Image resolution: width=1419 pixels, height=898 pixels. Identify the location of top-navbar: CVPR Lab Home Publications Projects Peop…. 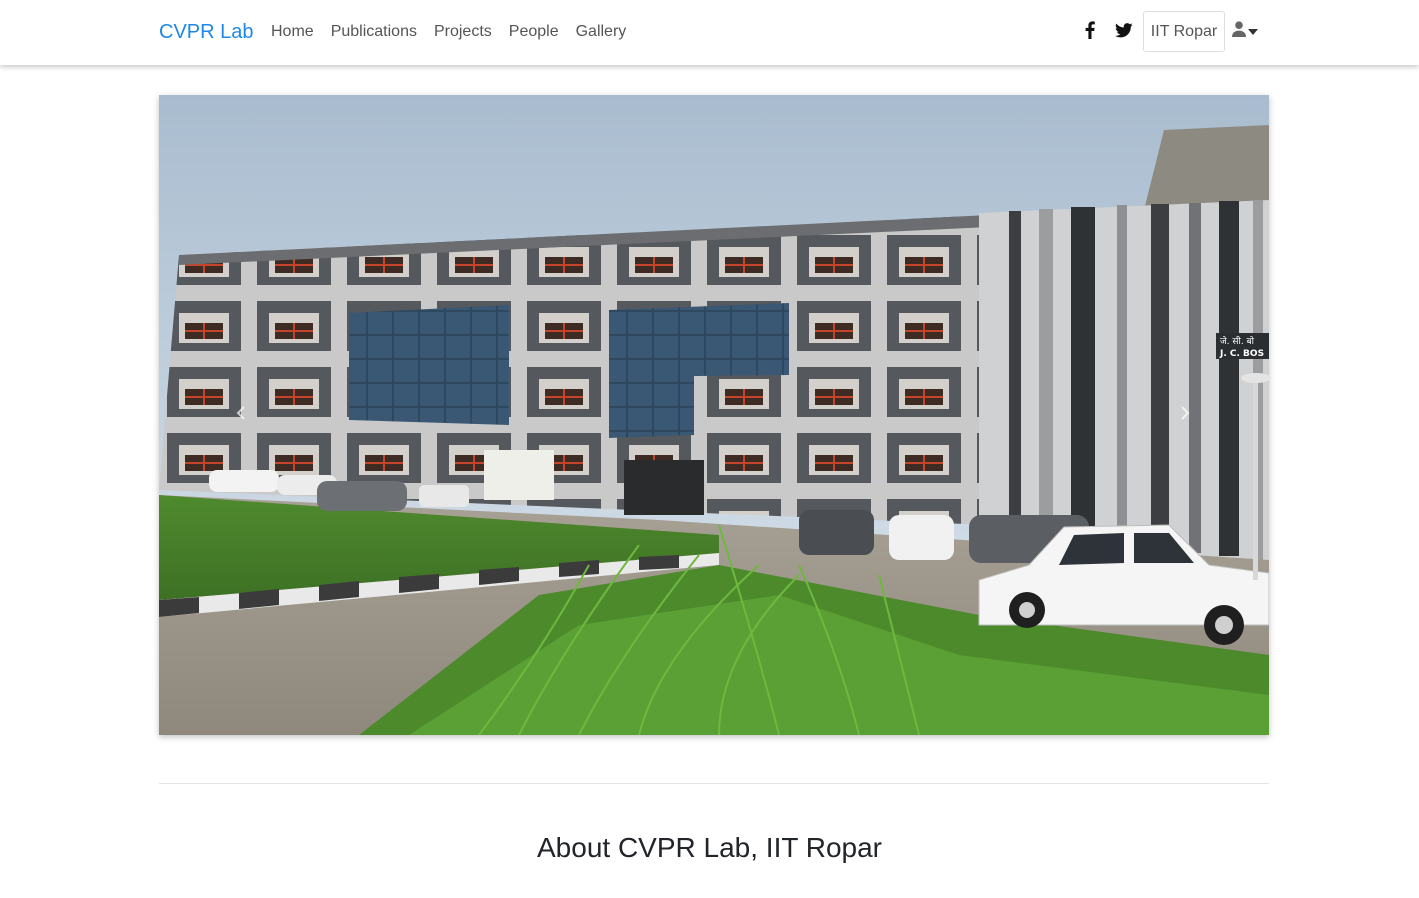
(709, 32).